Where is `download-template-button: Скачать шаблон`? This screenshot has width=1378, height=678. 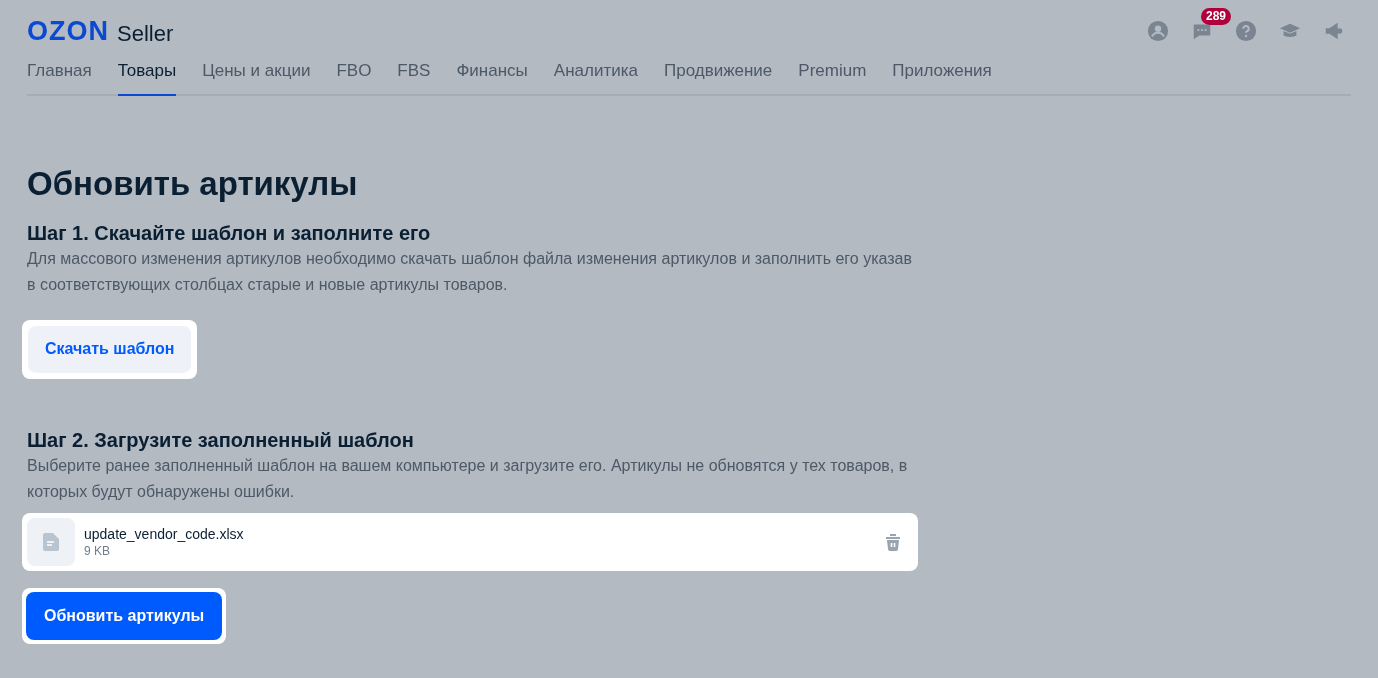
download-template-button: Скачать шаблон is located at coordinates (110, 349).